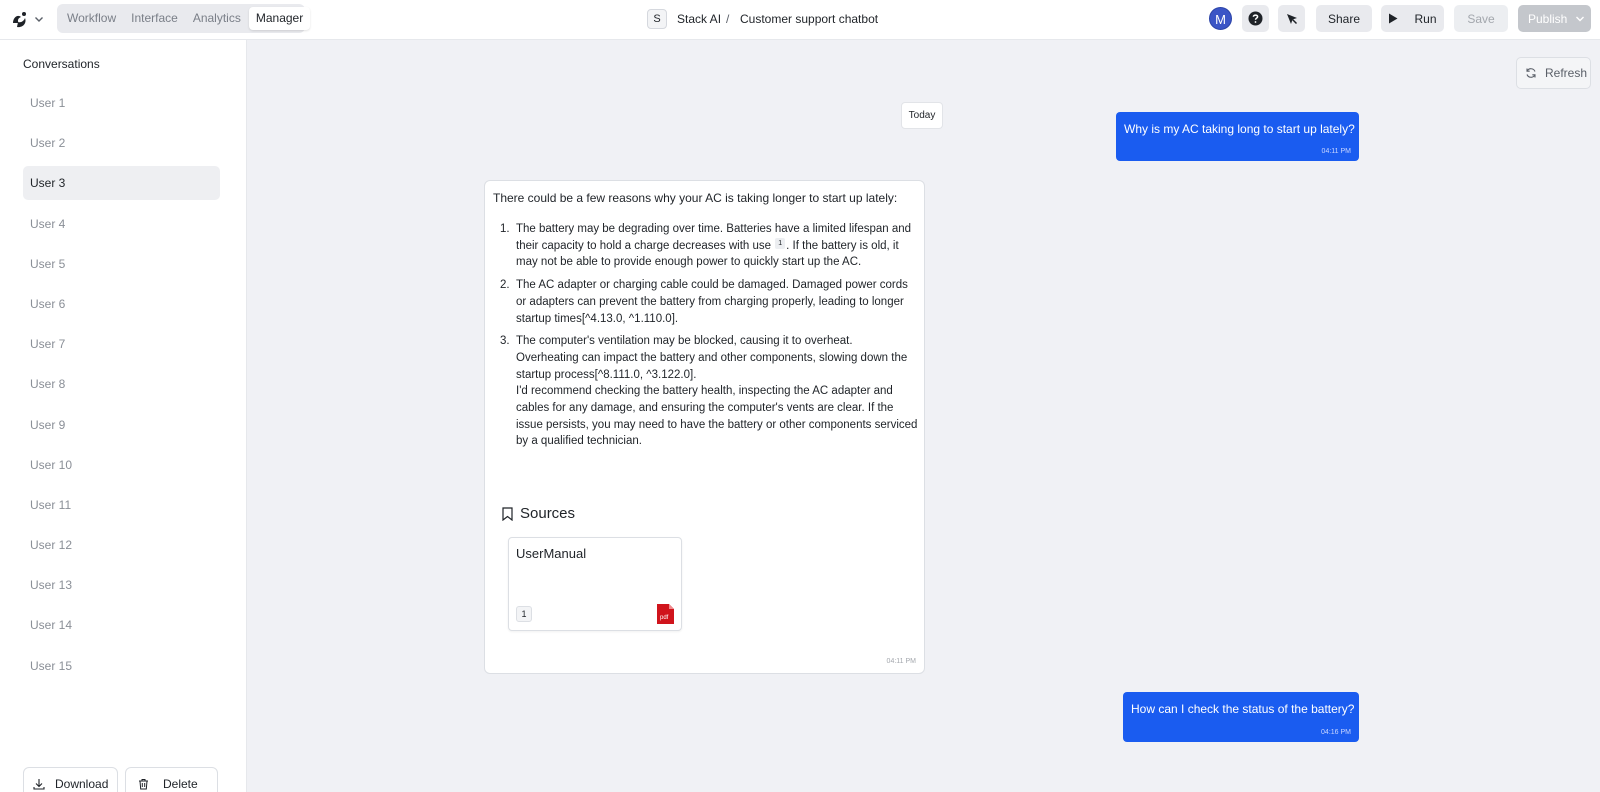 This screenshot has width=1600, height=792. I want to click on conversation-item: User 9, so click(121, 425).